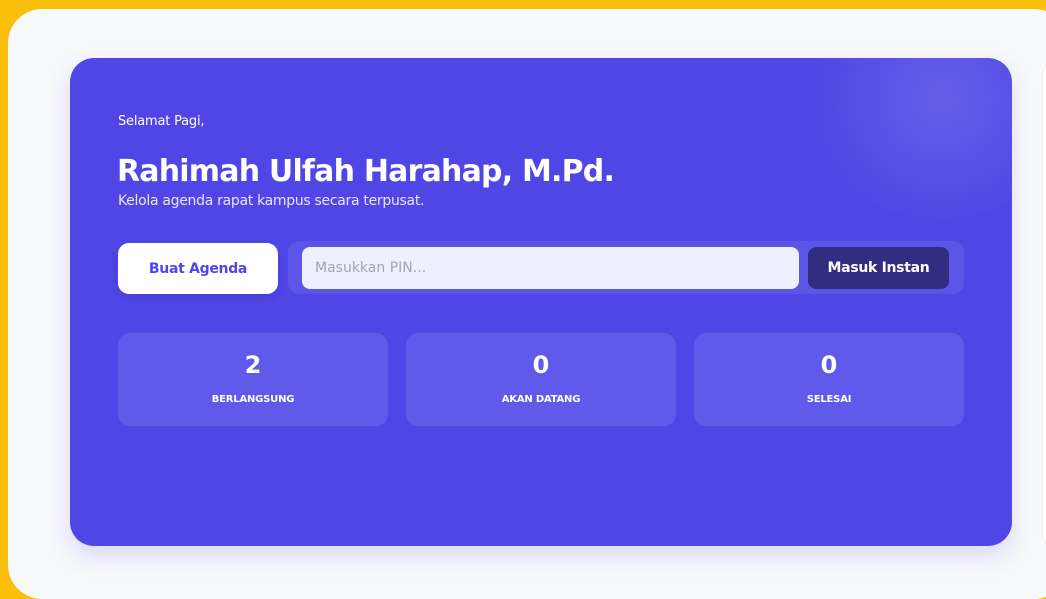 The image size is (1046, 599). I want to click on stat-value-akan-datang: 0, so click(541, 365).